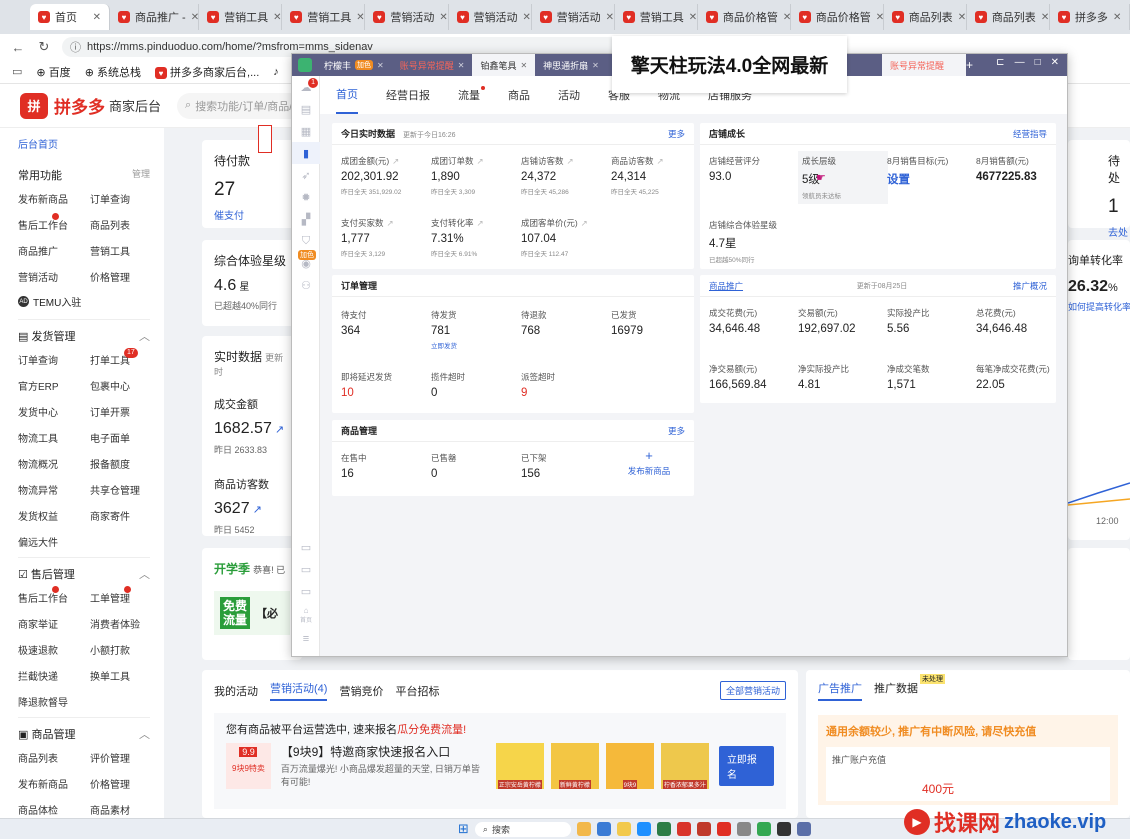 The height and width of the screenshot is (839, 1130). I want to click on tab-ad-promo: 广告推广, so click(840, 690).